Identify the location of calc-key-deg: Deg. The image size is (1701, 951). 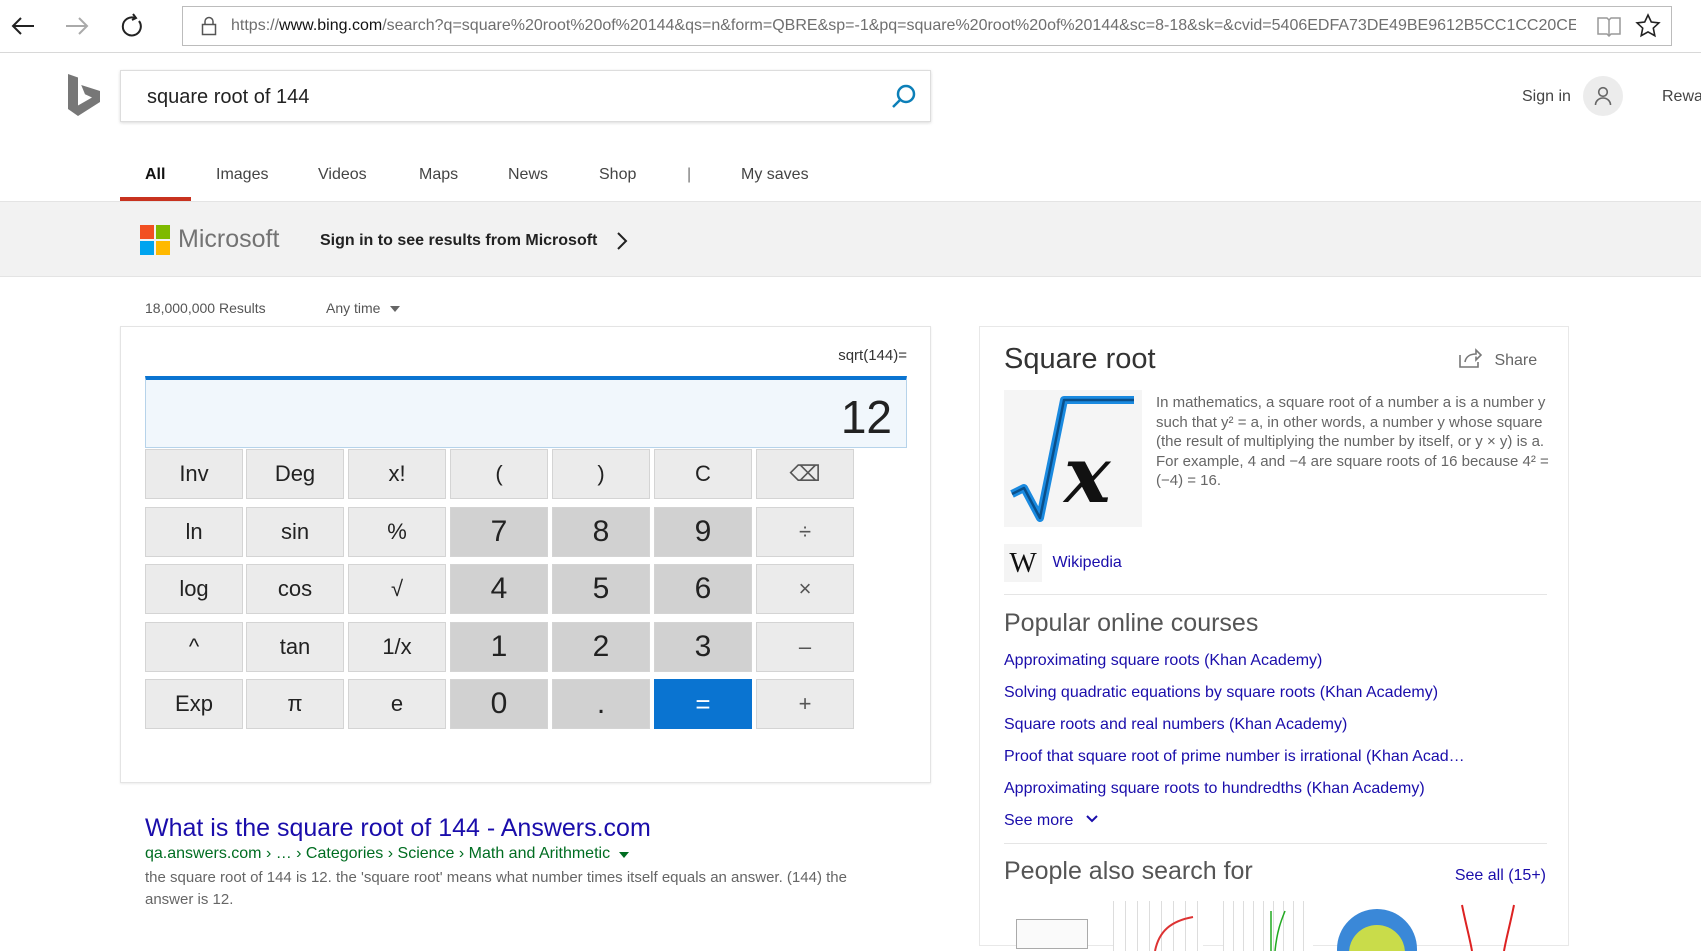
(295, 474).